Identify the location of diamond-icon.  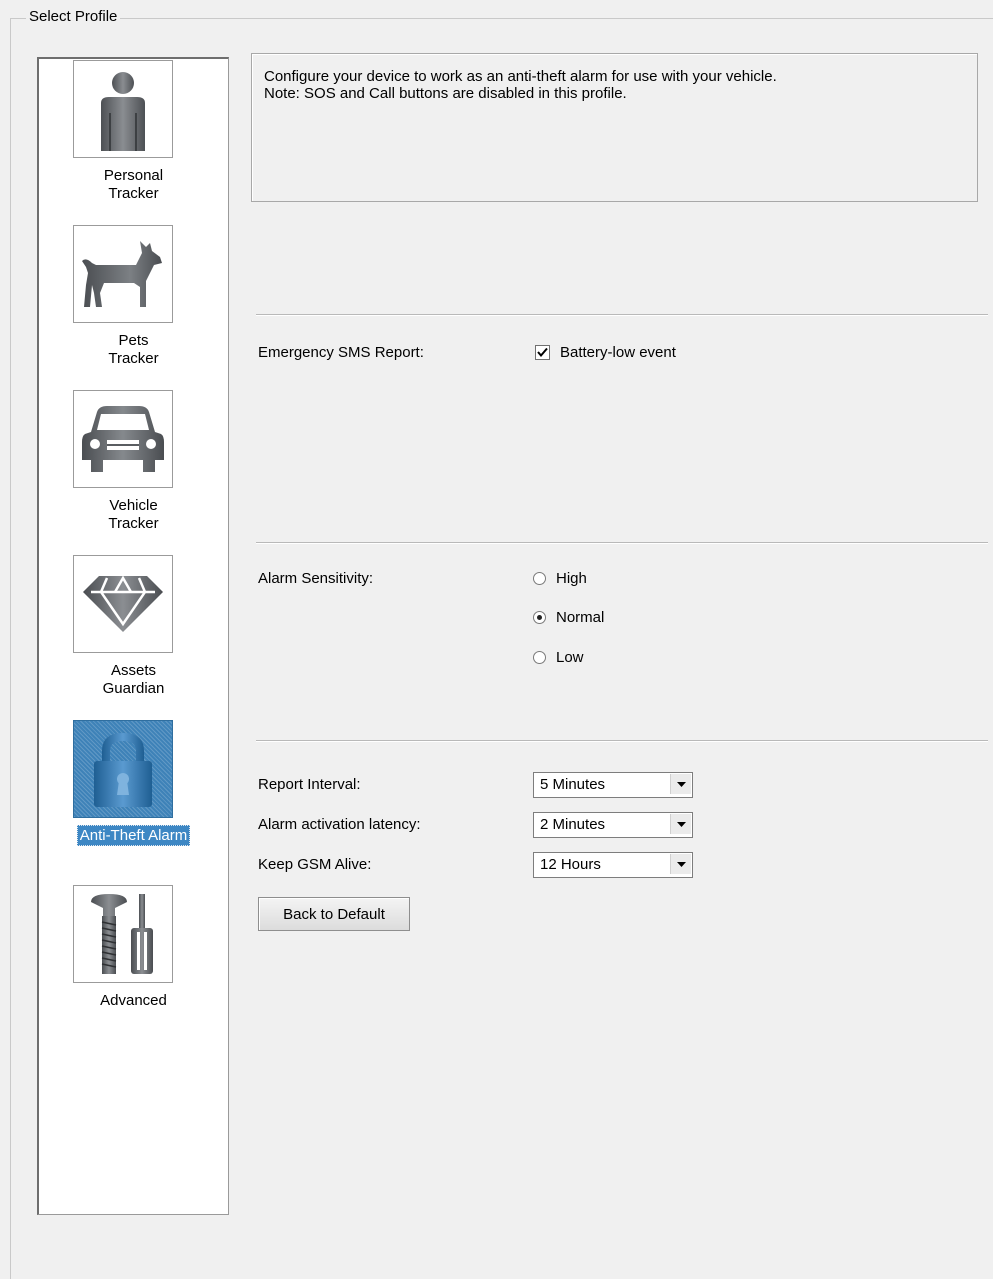
(123, 604).